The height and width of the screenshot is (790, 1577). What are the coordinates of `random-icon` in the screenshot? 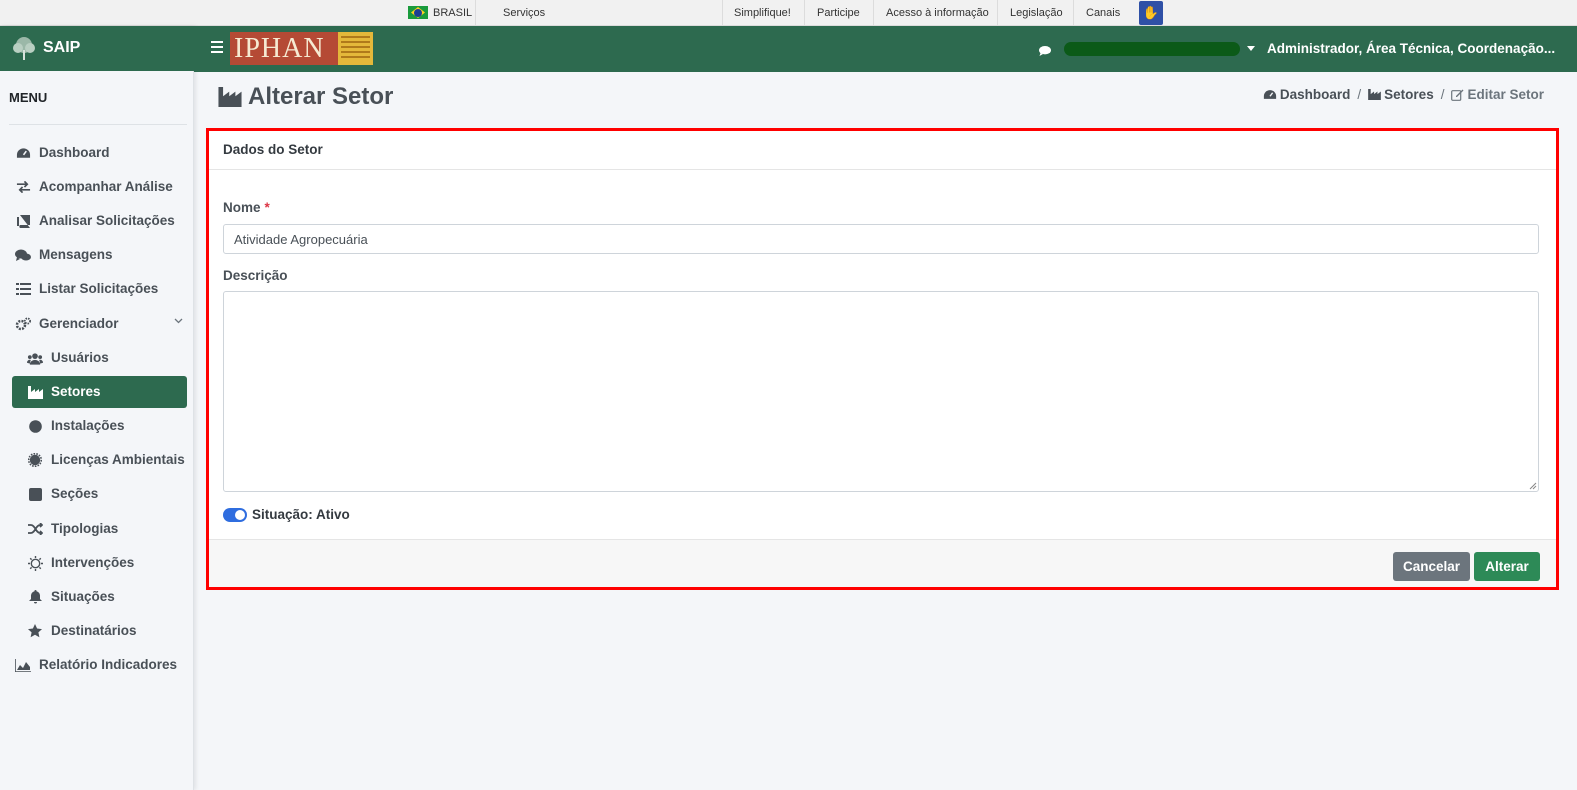 It's located at (35, 529).